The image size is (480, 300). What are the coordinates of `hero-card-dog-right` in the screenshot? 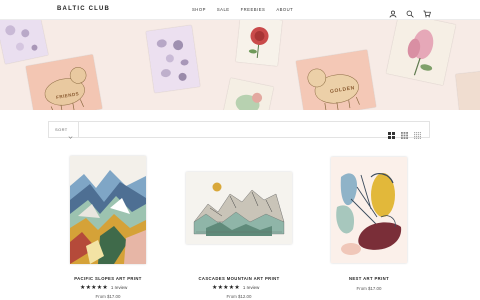 It's located at (336, 79).